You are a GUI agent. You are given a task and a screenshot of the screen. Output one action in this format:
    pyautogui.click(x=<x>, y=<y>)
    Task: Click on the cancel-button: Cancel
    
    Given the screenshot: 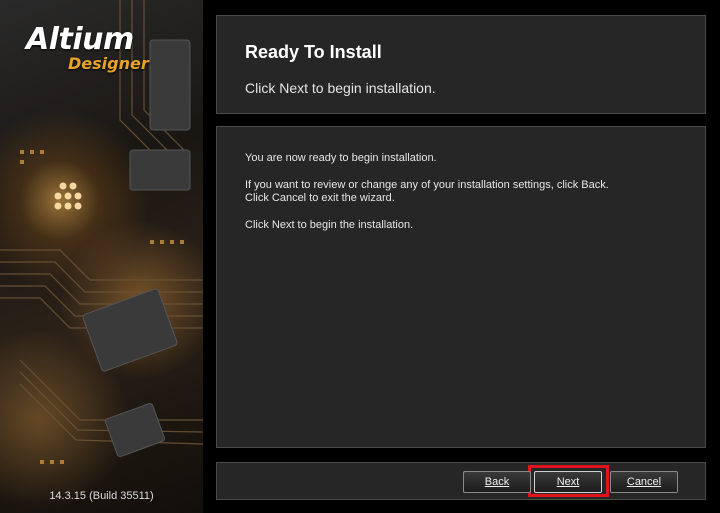 What is the action you would take?
    pyautogui.click(x=644, y=482)
    